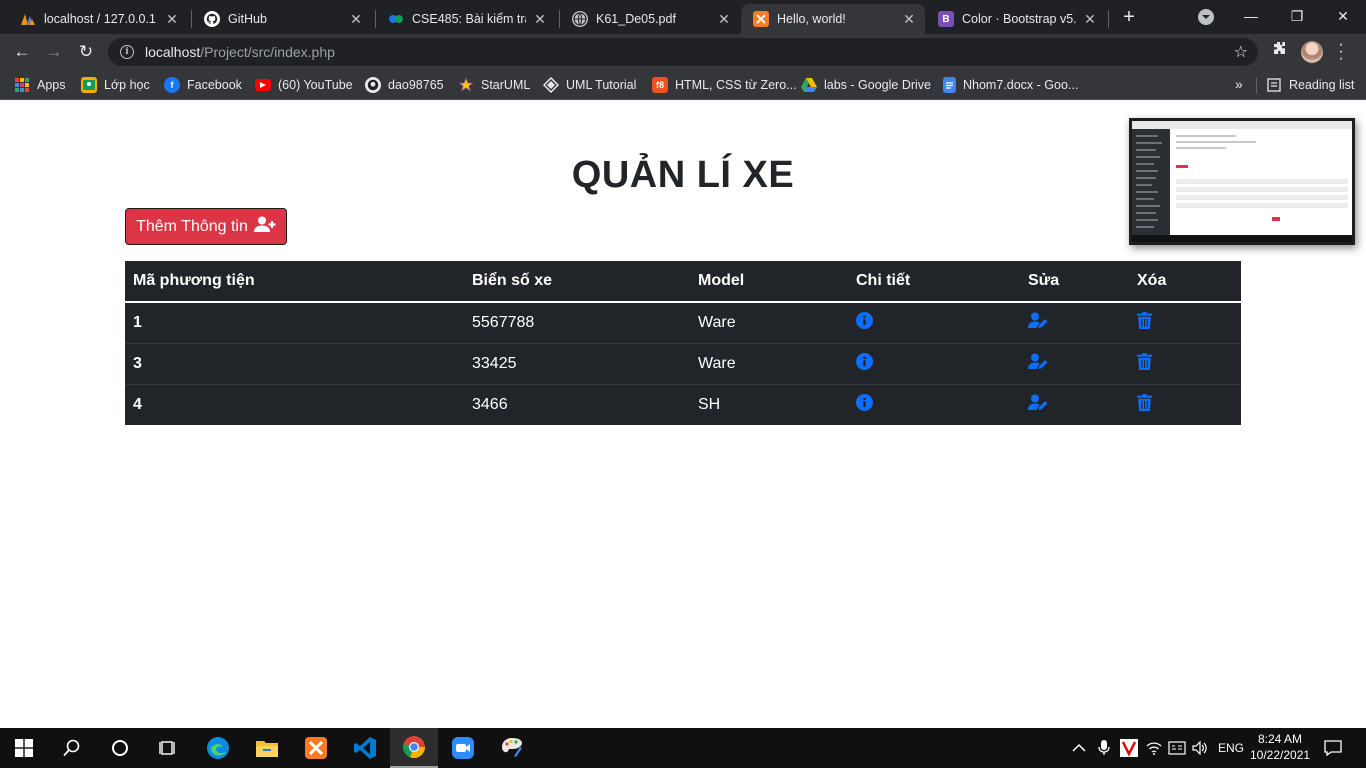 The height and width of the screenshot is (768, 1366). What do you see at coordinates (115, 85) in the screenshot?
I see `bookmark-lop-hoc: Lớp học` at bounding box center [115, 85].